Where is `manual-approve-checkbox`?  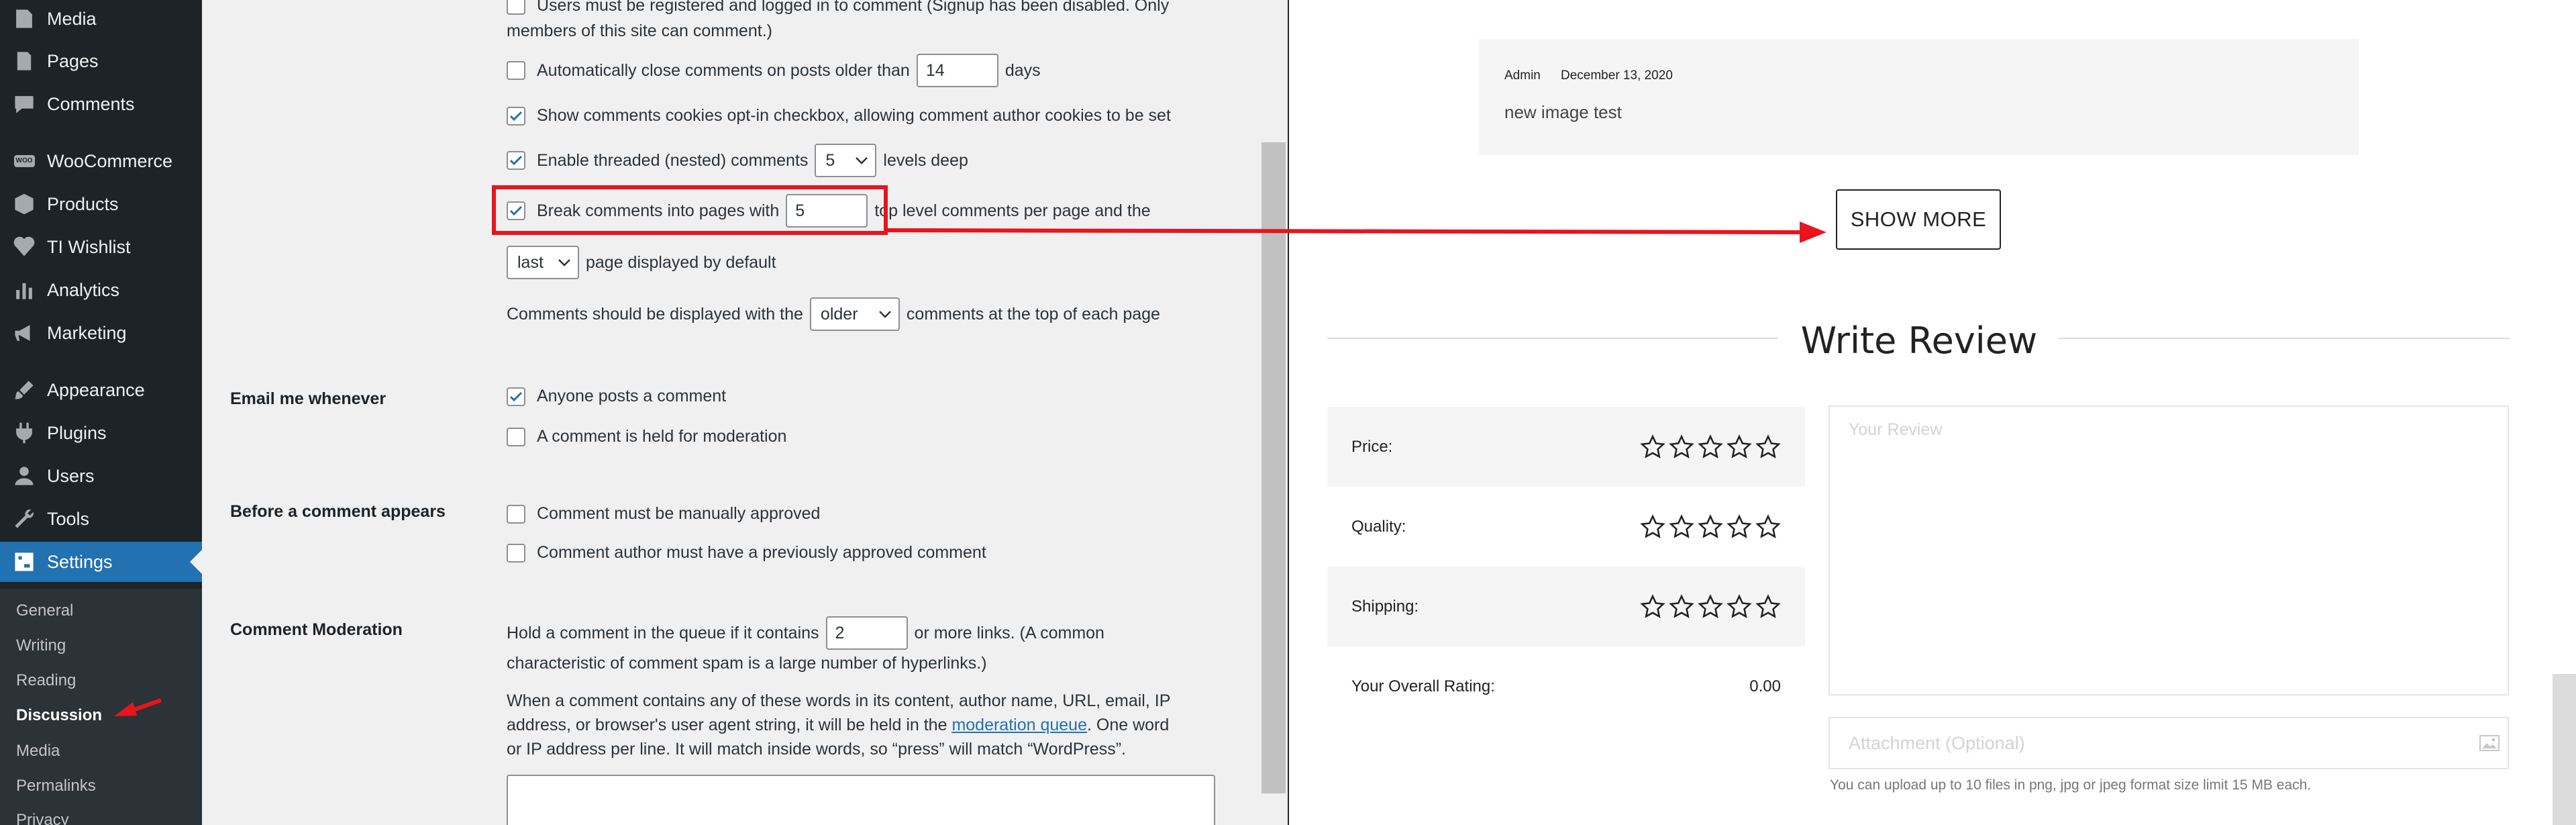
manual-approve-checkbox is located at coordinates (516, 514).